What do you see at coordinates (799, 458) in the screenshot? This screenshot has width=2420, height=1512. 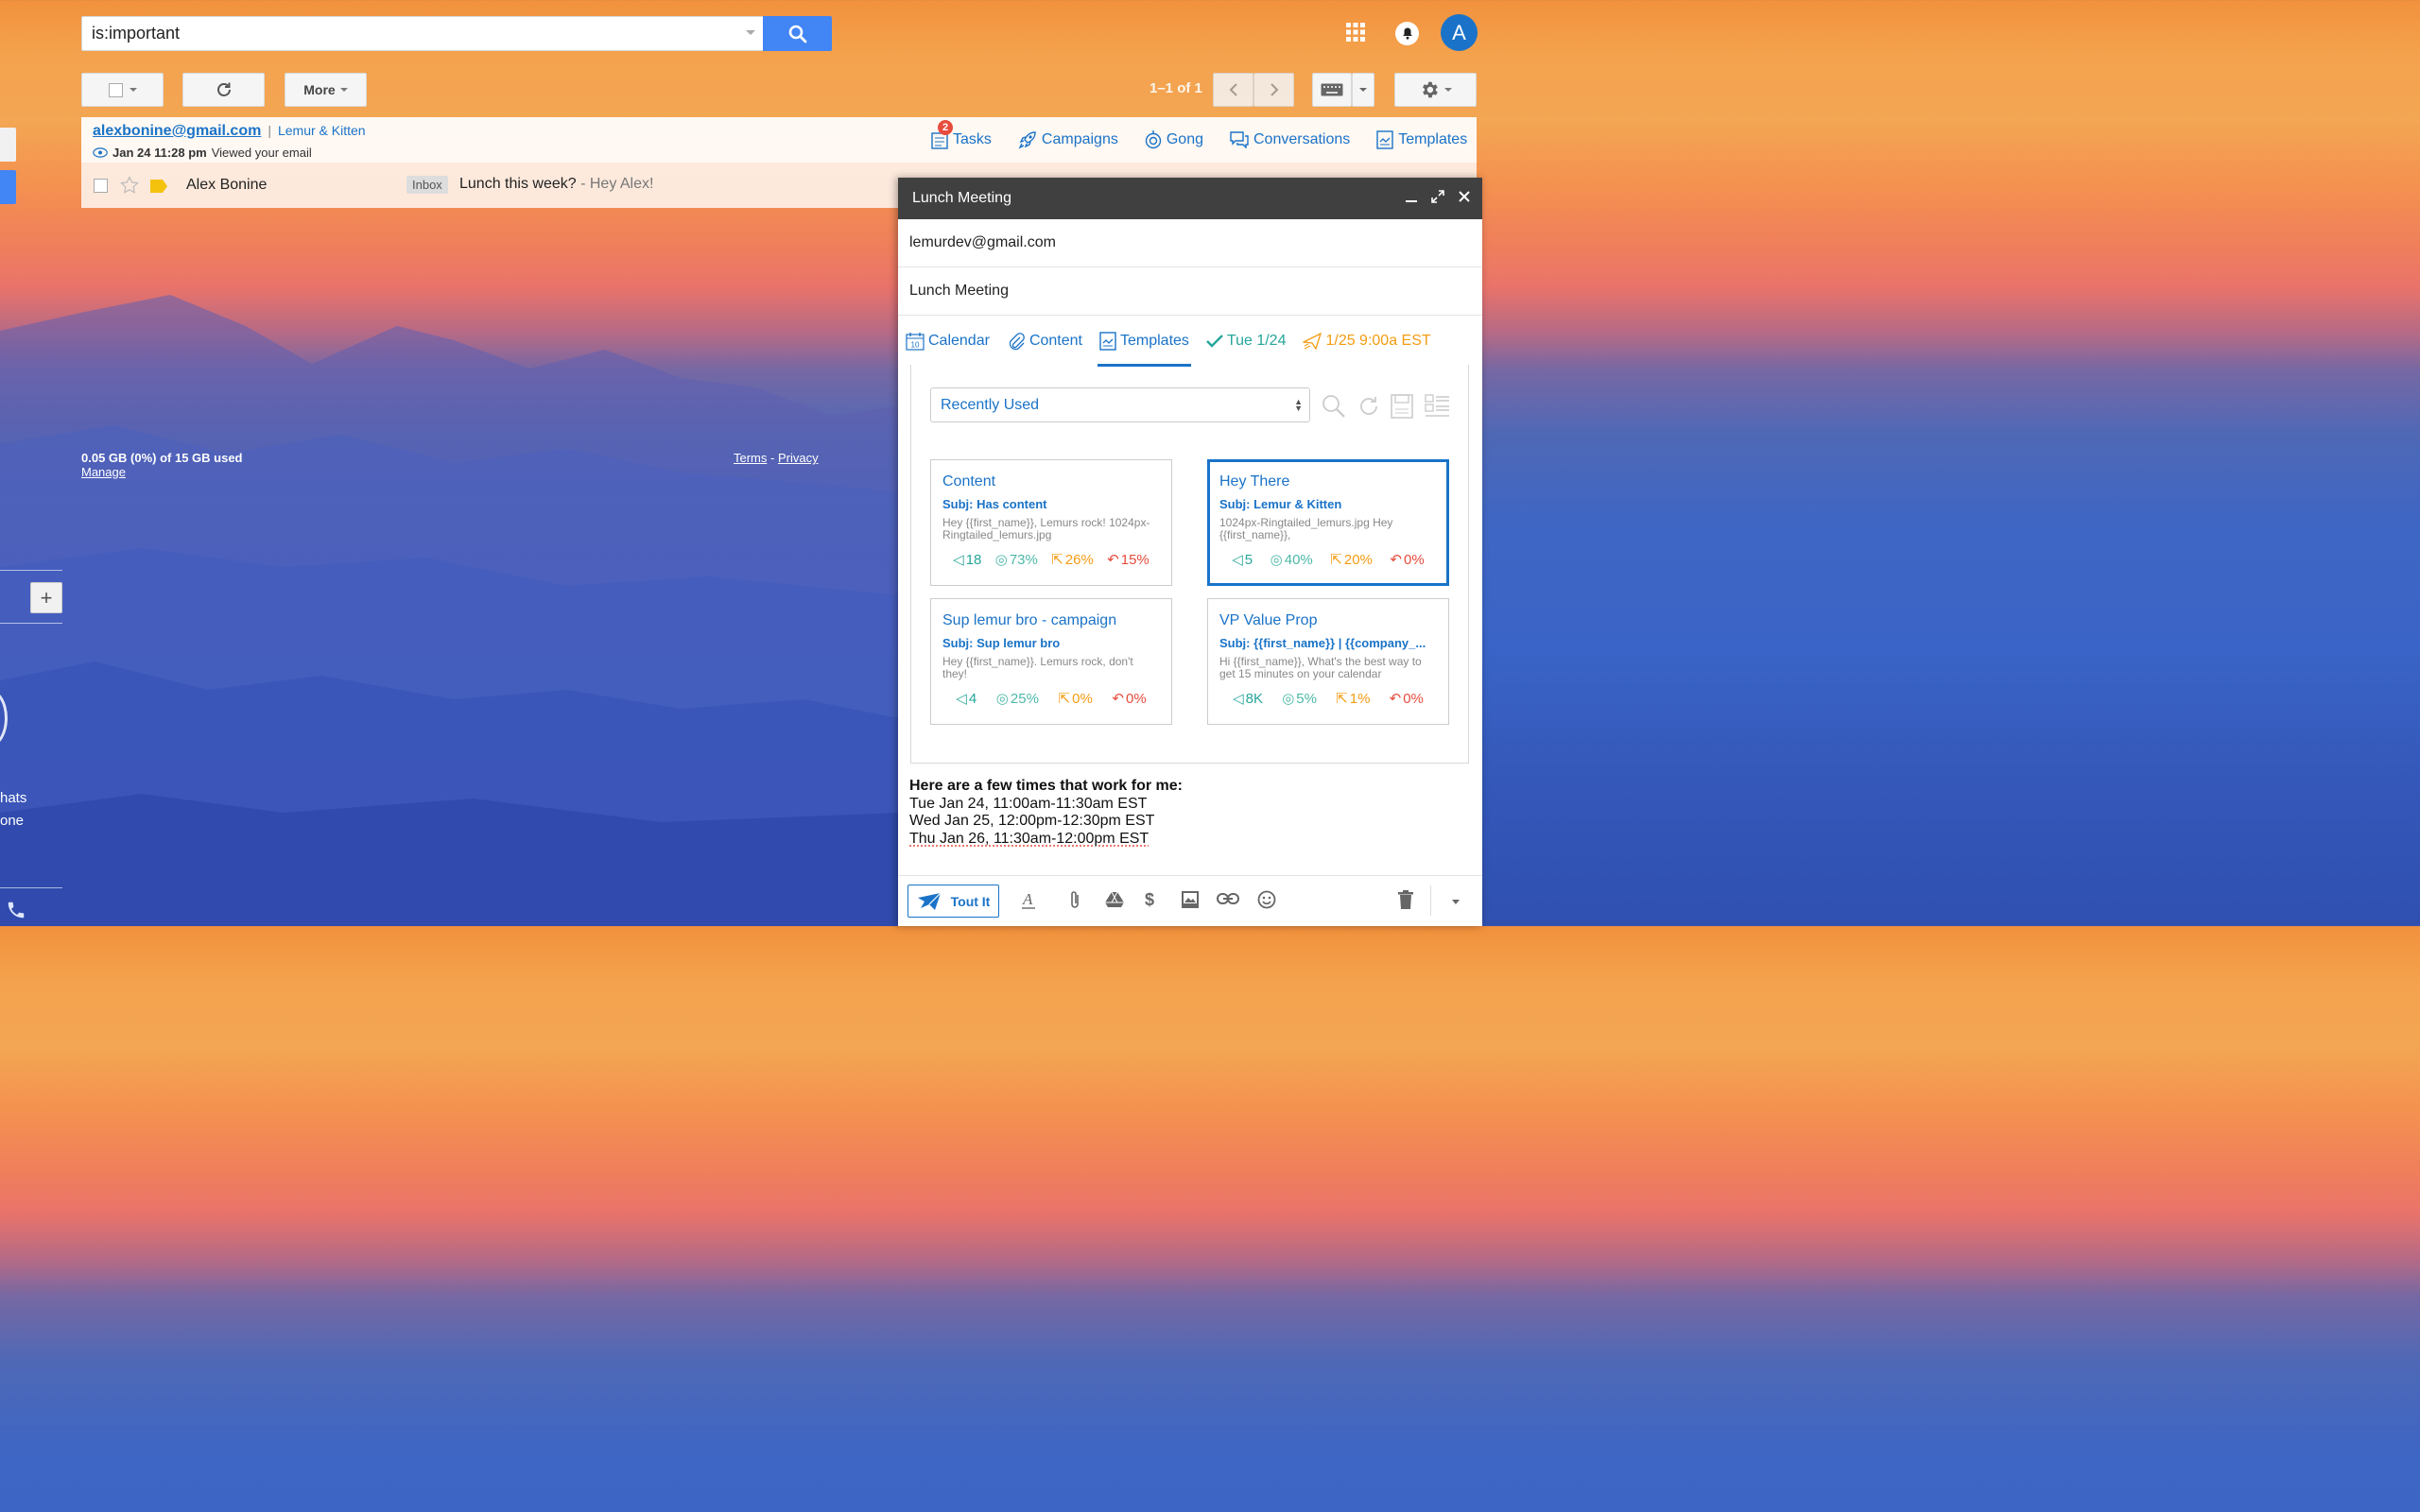 I see `privacy-link: Privacy` at bounding box center [799, 458].